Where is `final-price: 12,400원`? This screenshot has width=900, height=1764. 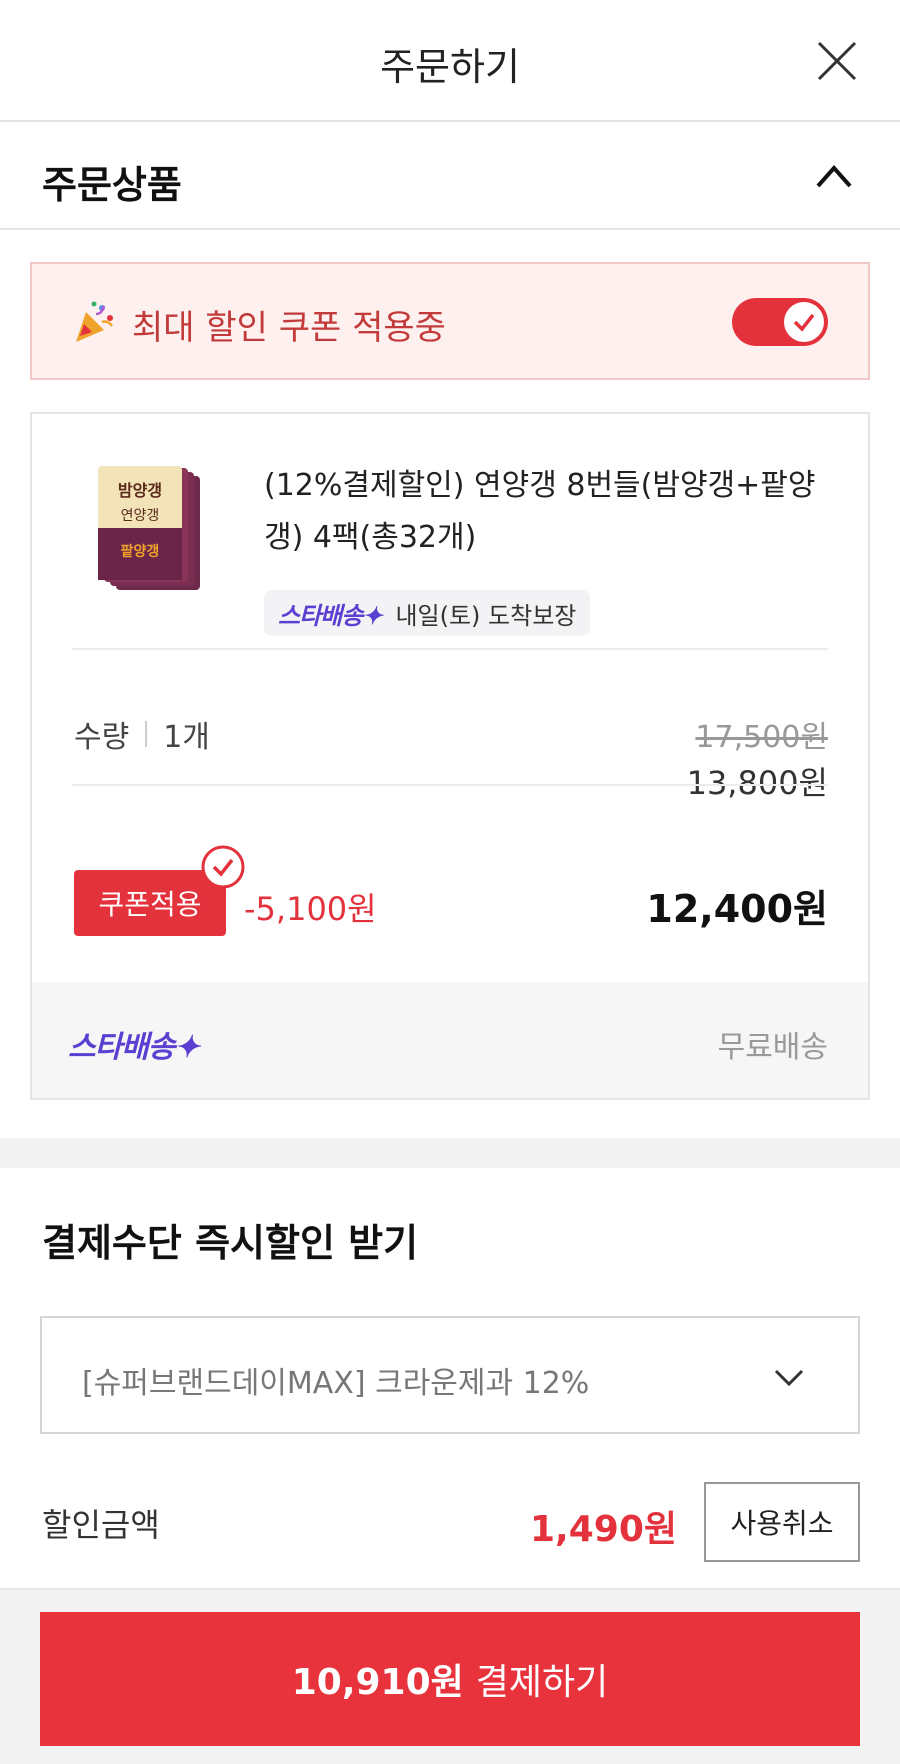
final-price: 12,400원 is located at coordinates (737, 909).